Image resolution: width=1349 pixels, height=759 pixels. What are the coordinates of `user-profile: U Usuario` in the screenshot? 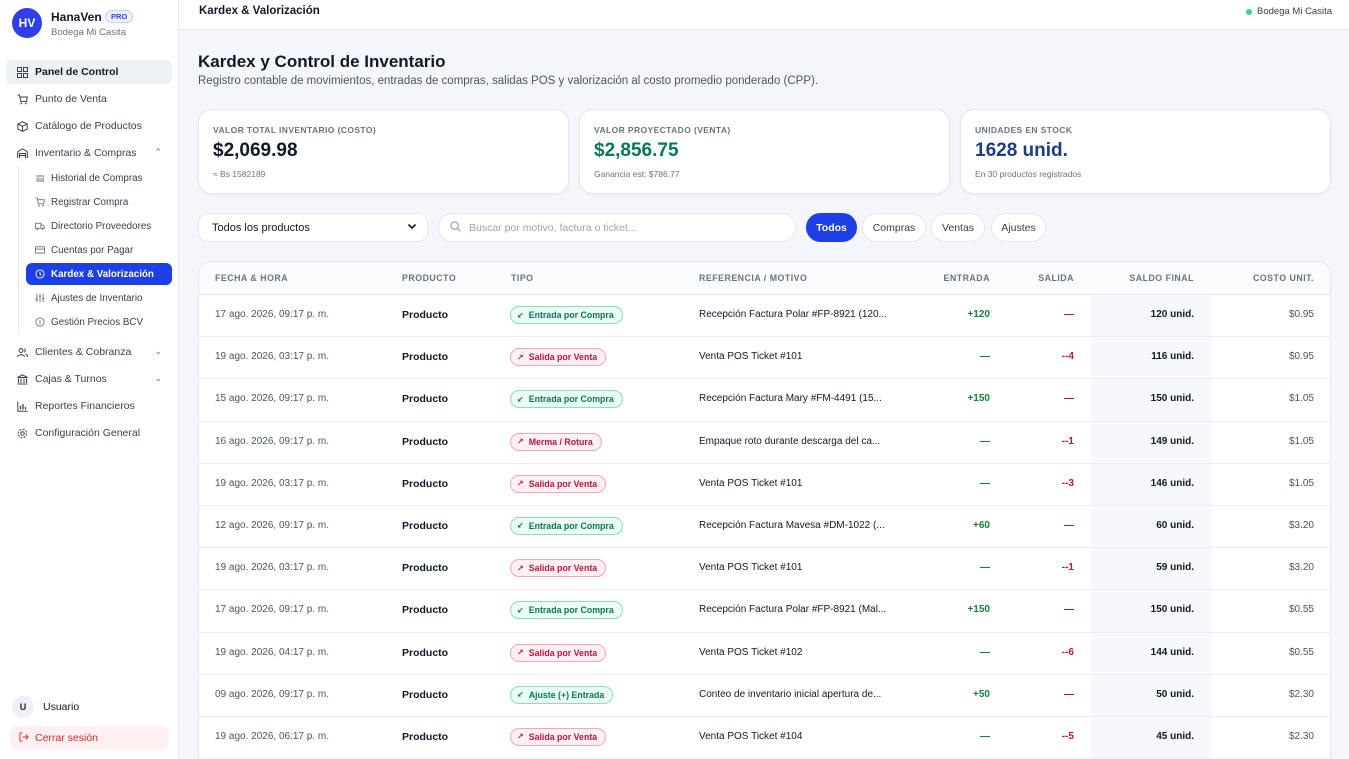 It's located at (92, 707).